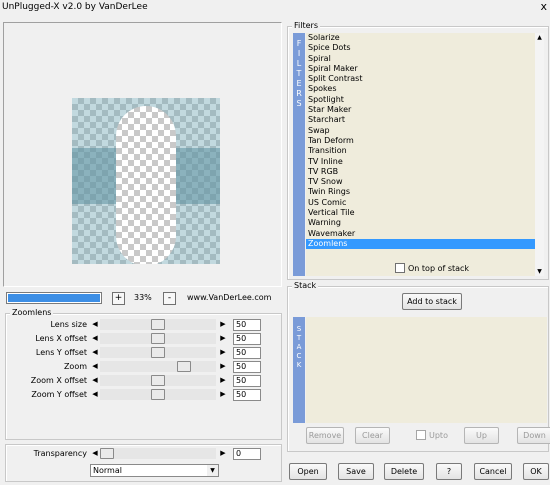 This screenshot has height=485, width=550. Describe the element at coordinates (308, 471) in the screenshot. I see `open-button: Open` at that location.